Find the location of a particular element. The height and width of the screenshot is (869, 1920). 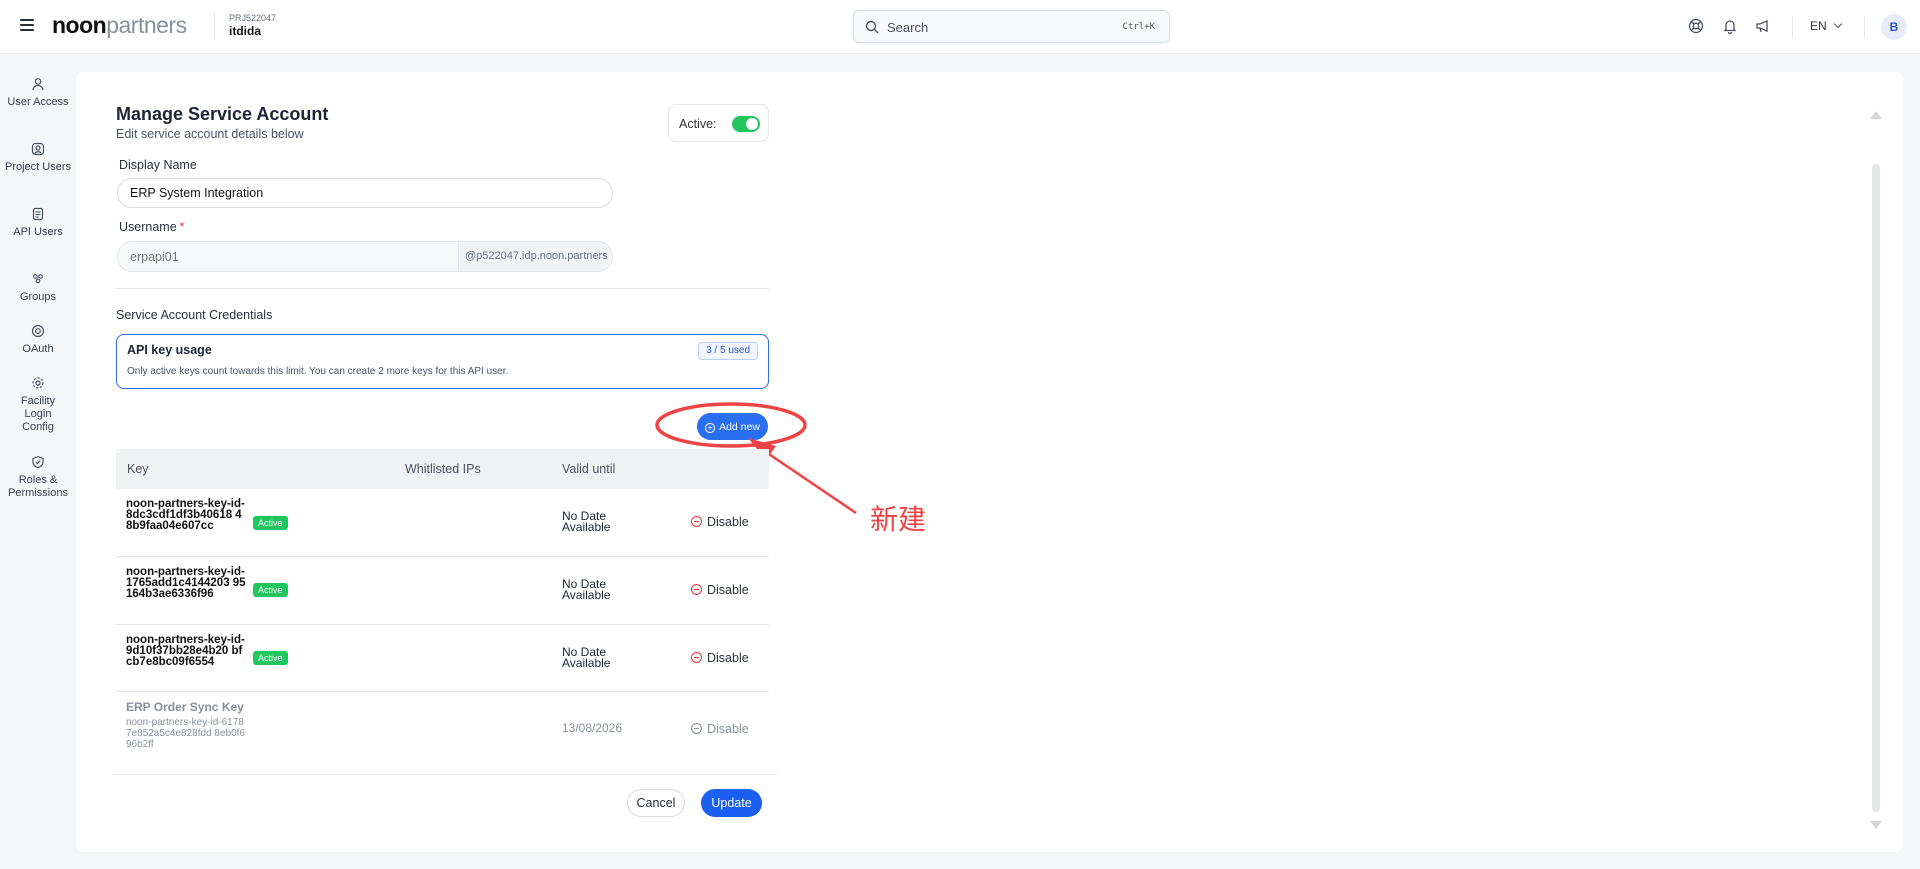

sidebar-item-facility-login-config: Facility Login Config is located at coordinates (38, 405).